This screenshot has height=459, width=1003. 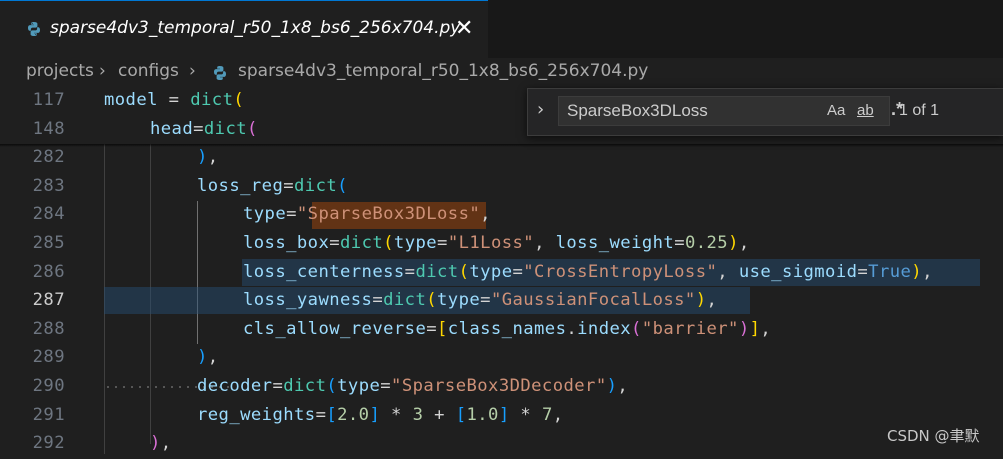 What do you see at coordinates (48, 128) in the screenshot?
I see `line-number: 148` at bounding box center [48, 128].